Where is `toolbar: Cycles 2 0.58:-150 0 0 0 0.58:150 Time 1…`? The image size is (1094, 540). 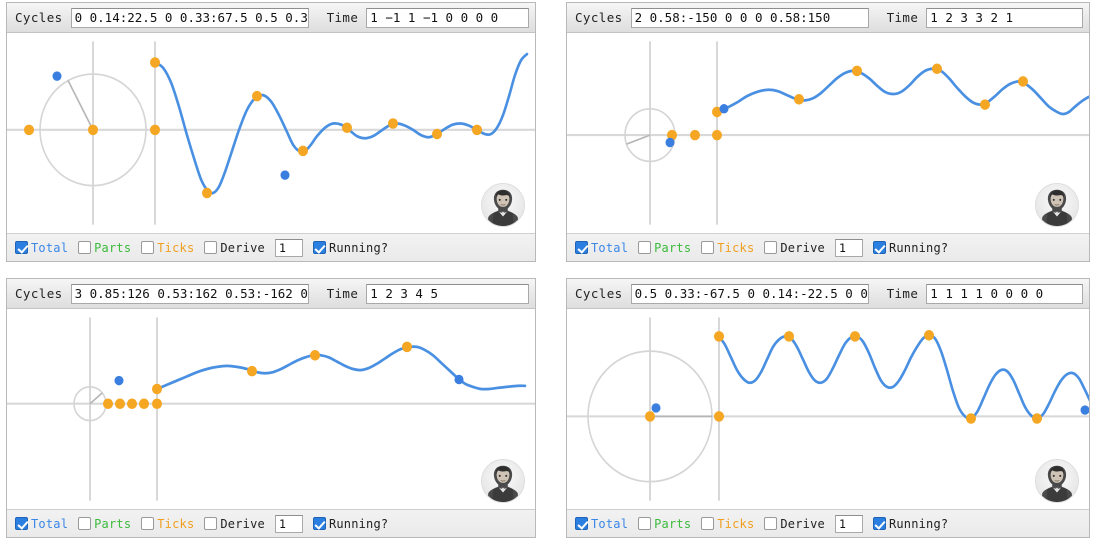
toolbar: Cycles 2 0.58:-150 0 0 0 0.58:150 Time 1… is located at coordinates (828, 18).